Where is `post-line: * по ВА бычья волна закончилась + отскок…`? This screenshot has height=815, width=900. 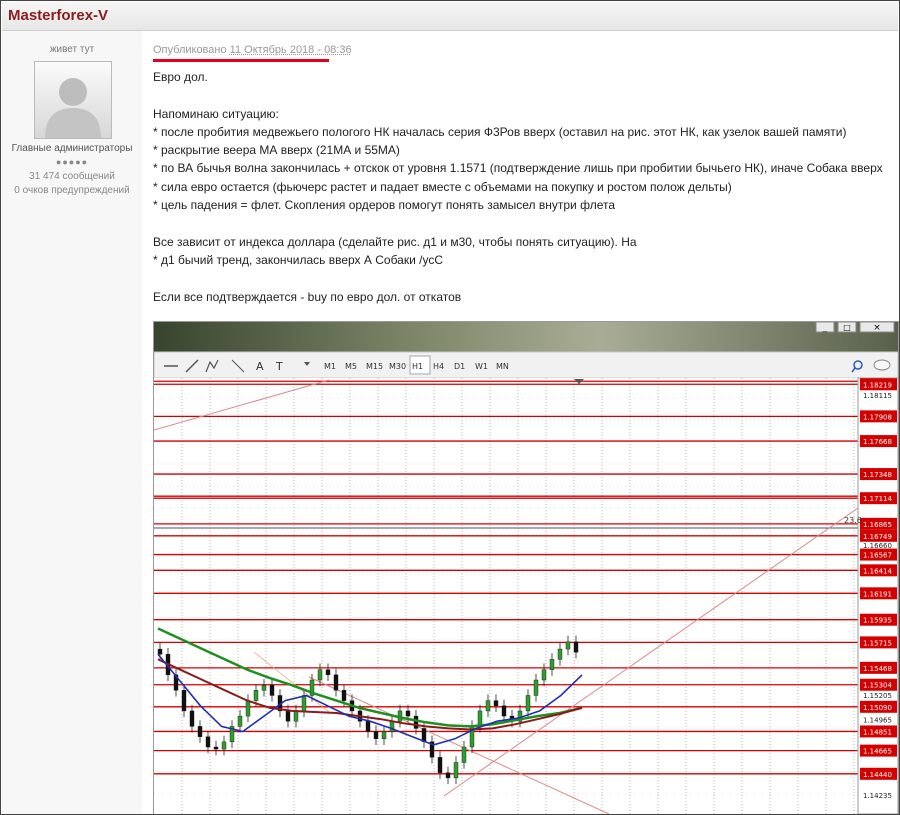 post-line: * по ВА бычья волна закончилась + отскок… is located at coordinates (518, 168).